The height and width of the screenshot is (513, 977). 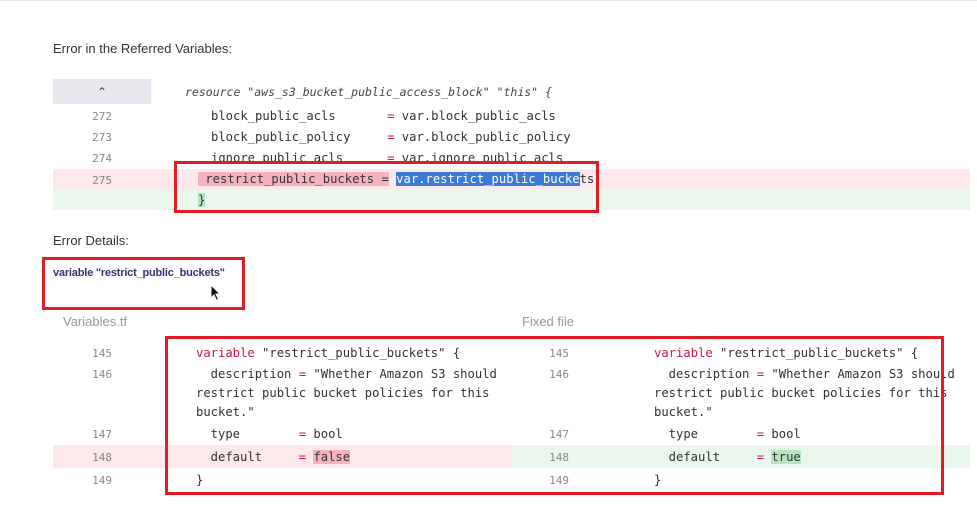 I want to click on line-number: 148, so click(x=102, y=457).